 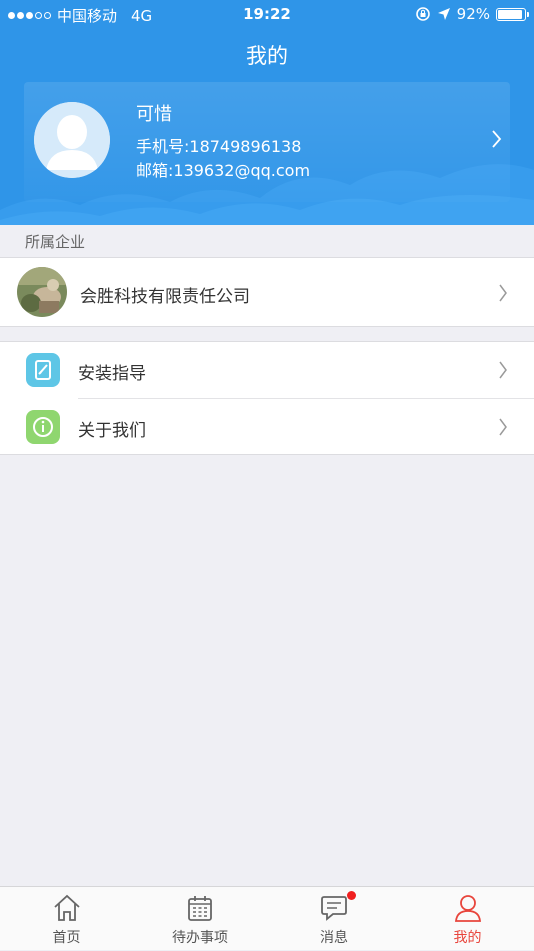 I want to click on battery-percentage: 92%, so click(x=473, y=14).